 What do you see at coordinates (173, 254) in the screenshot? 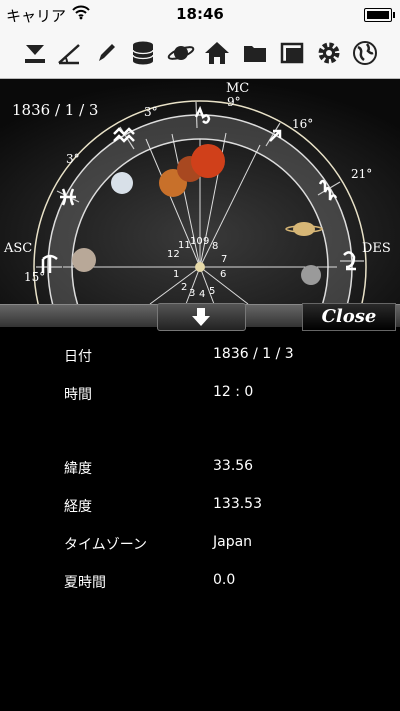
I see `house-number: 12` at bounding box center [173, 254].